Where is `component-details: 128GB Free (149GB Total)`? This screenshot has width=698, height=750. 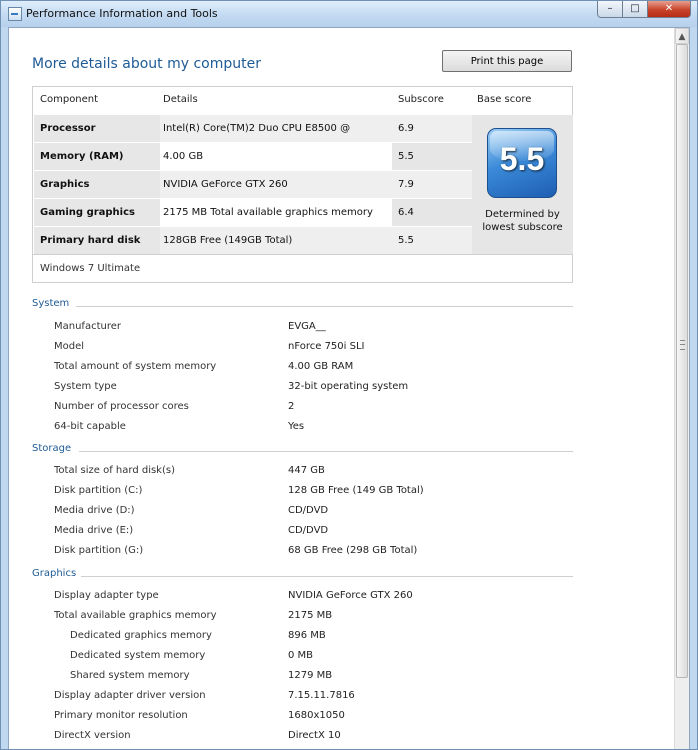 component-details: 128GB Free (149GB Total) is located at coordinates (276, 240).